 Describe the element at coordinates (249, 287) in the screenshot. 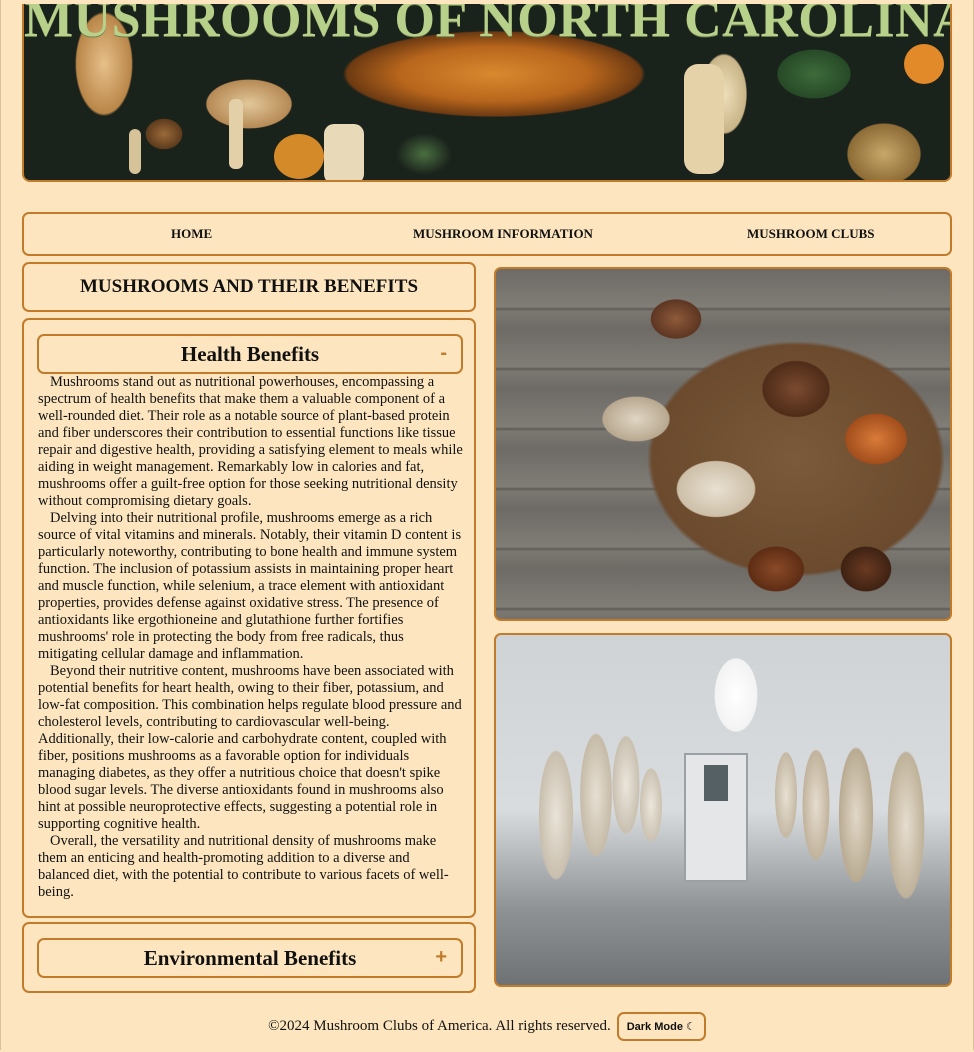

I see `section-title: MUSHROOMS AND THEIR BENEFITS` at that location.